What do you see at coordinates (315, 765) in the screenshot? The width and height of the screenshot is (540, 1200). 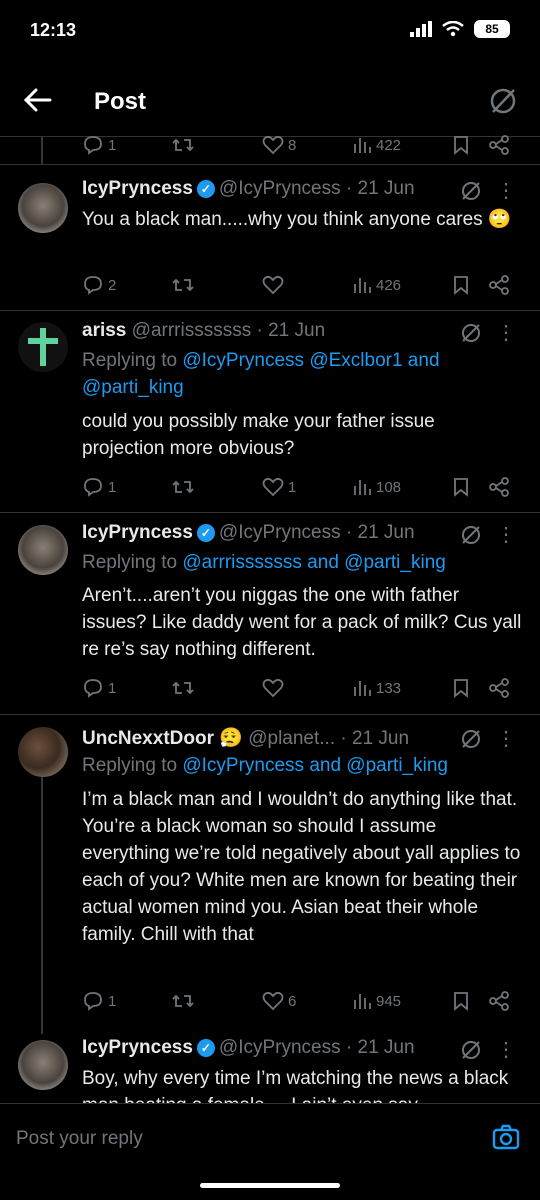 I see `replying-to-users: @IcyPryncess and @parti_king` at bounding box center [315, 765].